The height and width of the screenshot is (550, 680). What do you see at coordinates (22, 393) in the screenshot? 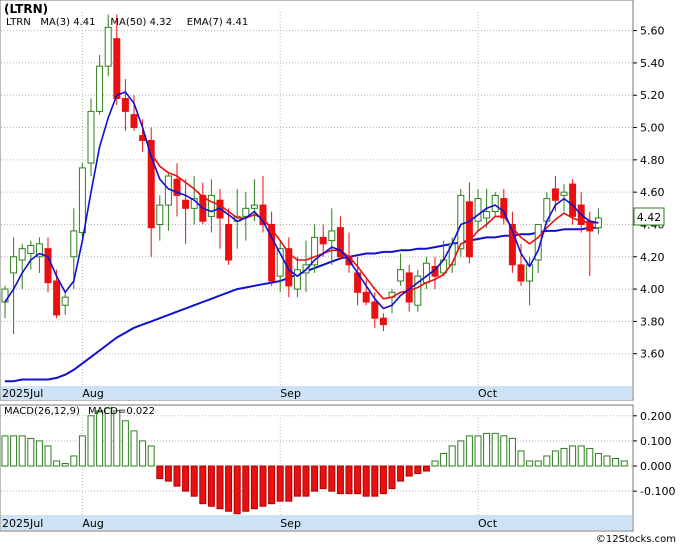
I see `price-x-label: 2025Jul` at bounding box center [22, 393].